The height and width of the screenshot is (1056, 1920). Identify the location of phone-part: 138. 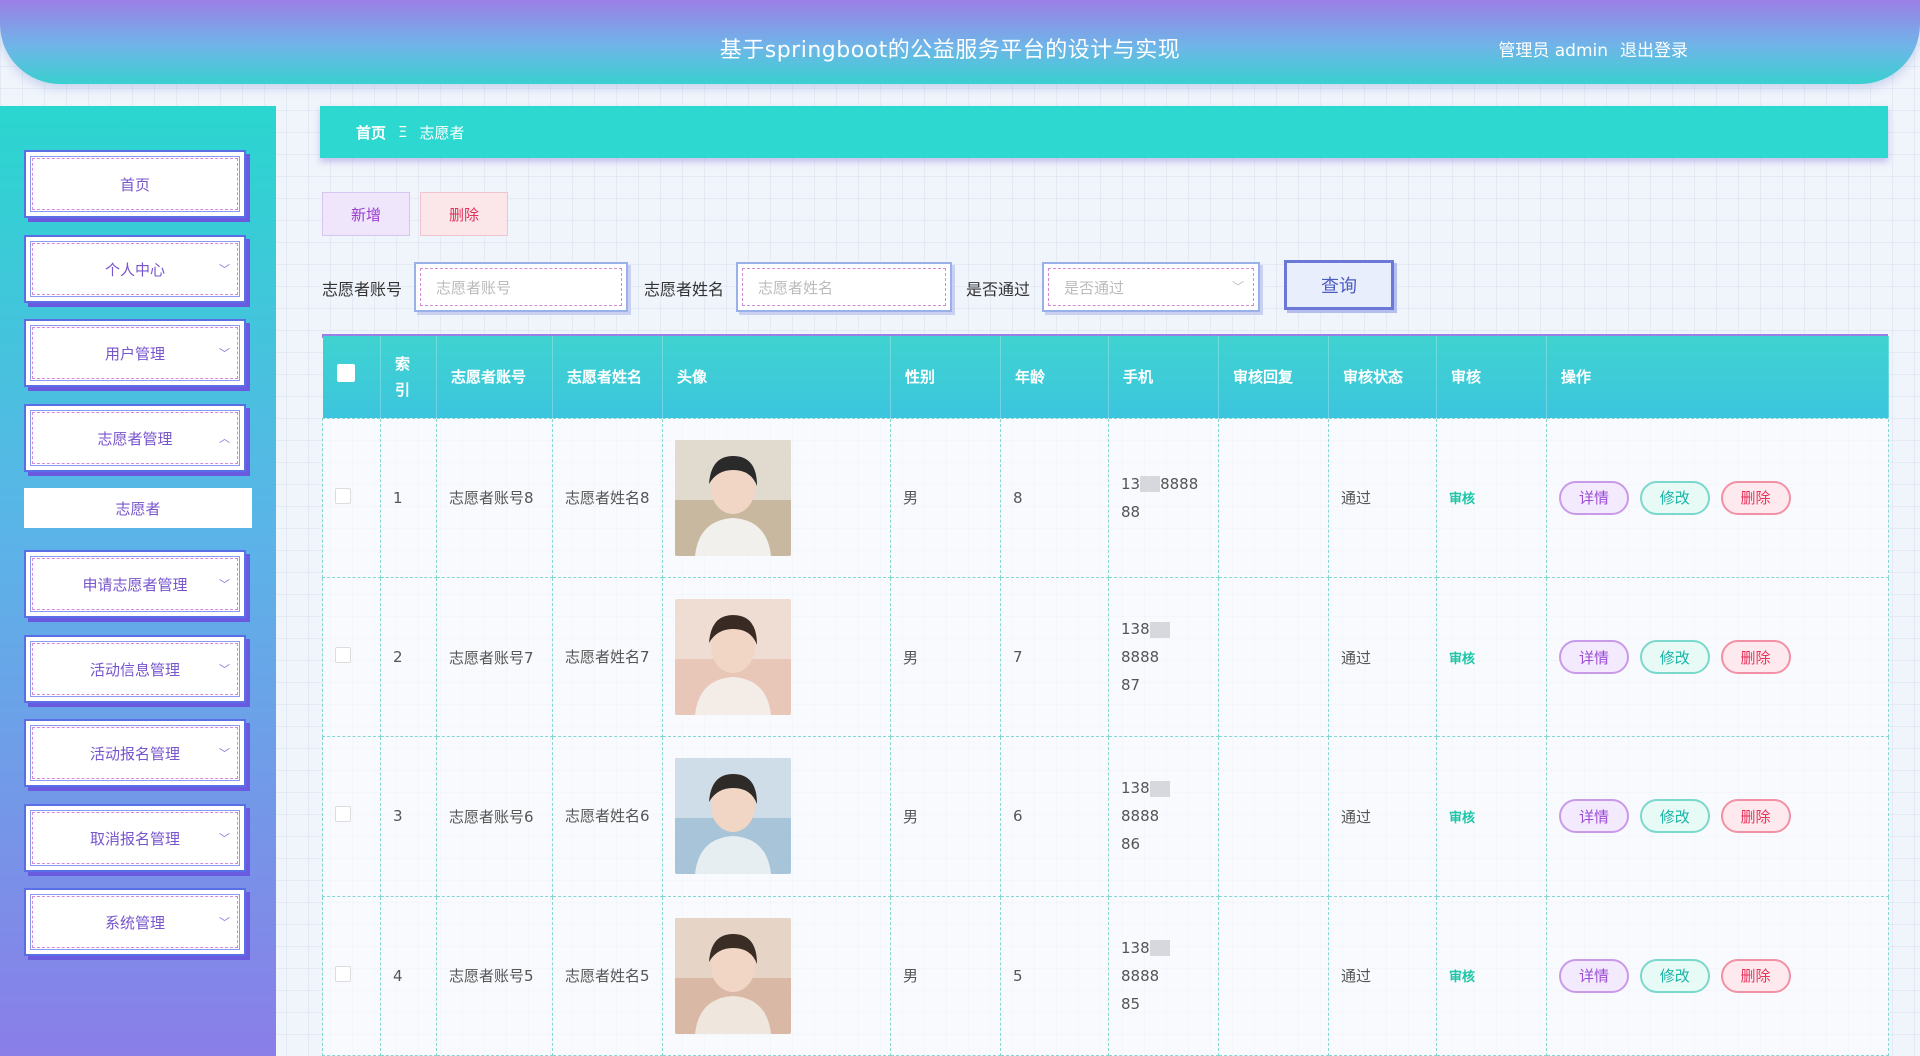
(1135, 629).